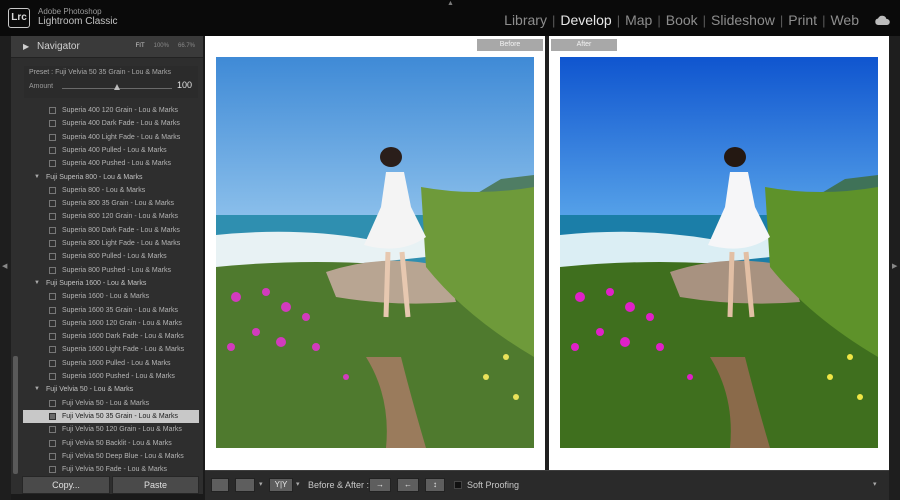 The width and height of the screenshot is (900, 500). What do you see at coordinates (121, 124) in the screenshot?
I see `preset-label: Superia 400 Dark Fade - Lou & Marks` at bounding box center [121, 124].